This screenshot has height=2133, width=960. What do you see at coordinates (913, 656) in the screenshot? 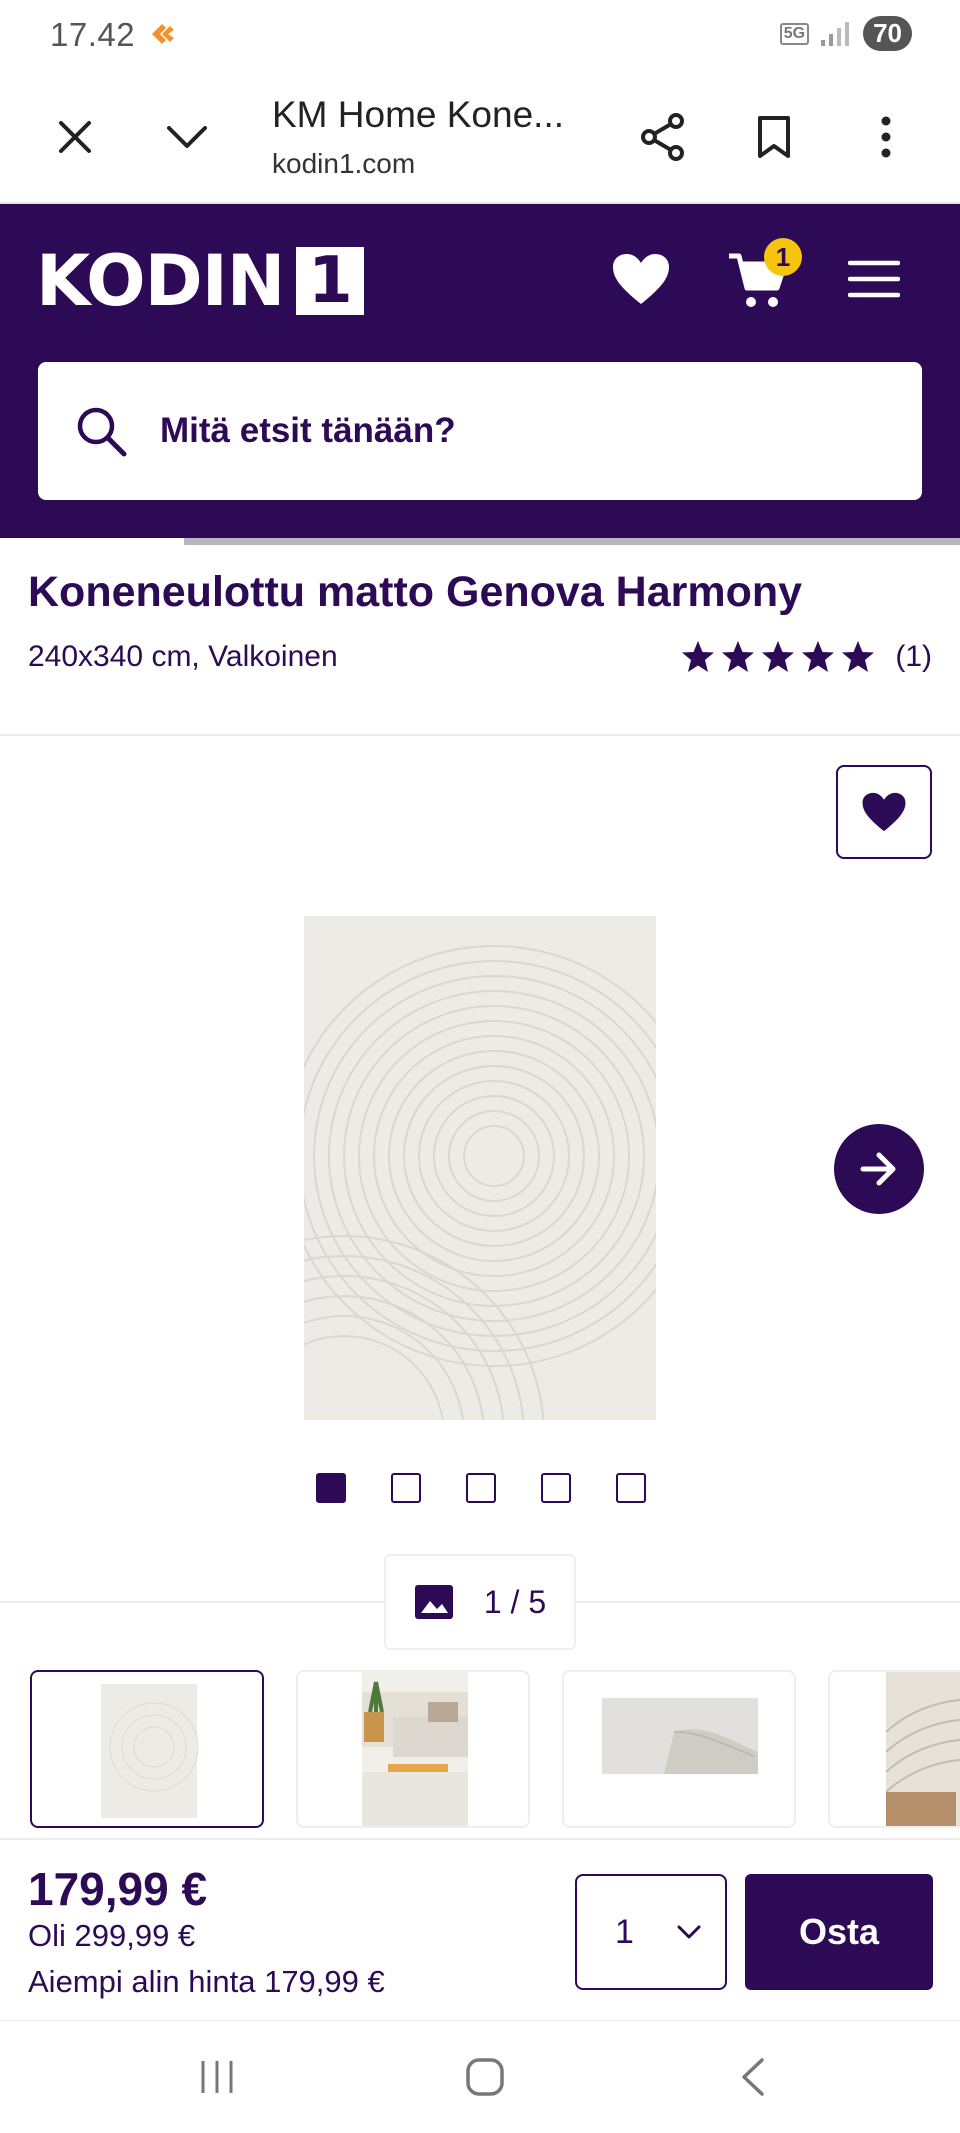
I see `rating-count: (1)` at bounding box center [913, 656].